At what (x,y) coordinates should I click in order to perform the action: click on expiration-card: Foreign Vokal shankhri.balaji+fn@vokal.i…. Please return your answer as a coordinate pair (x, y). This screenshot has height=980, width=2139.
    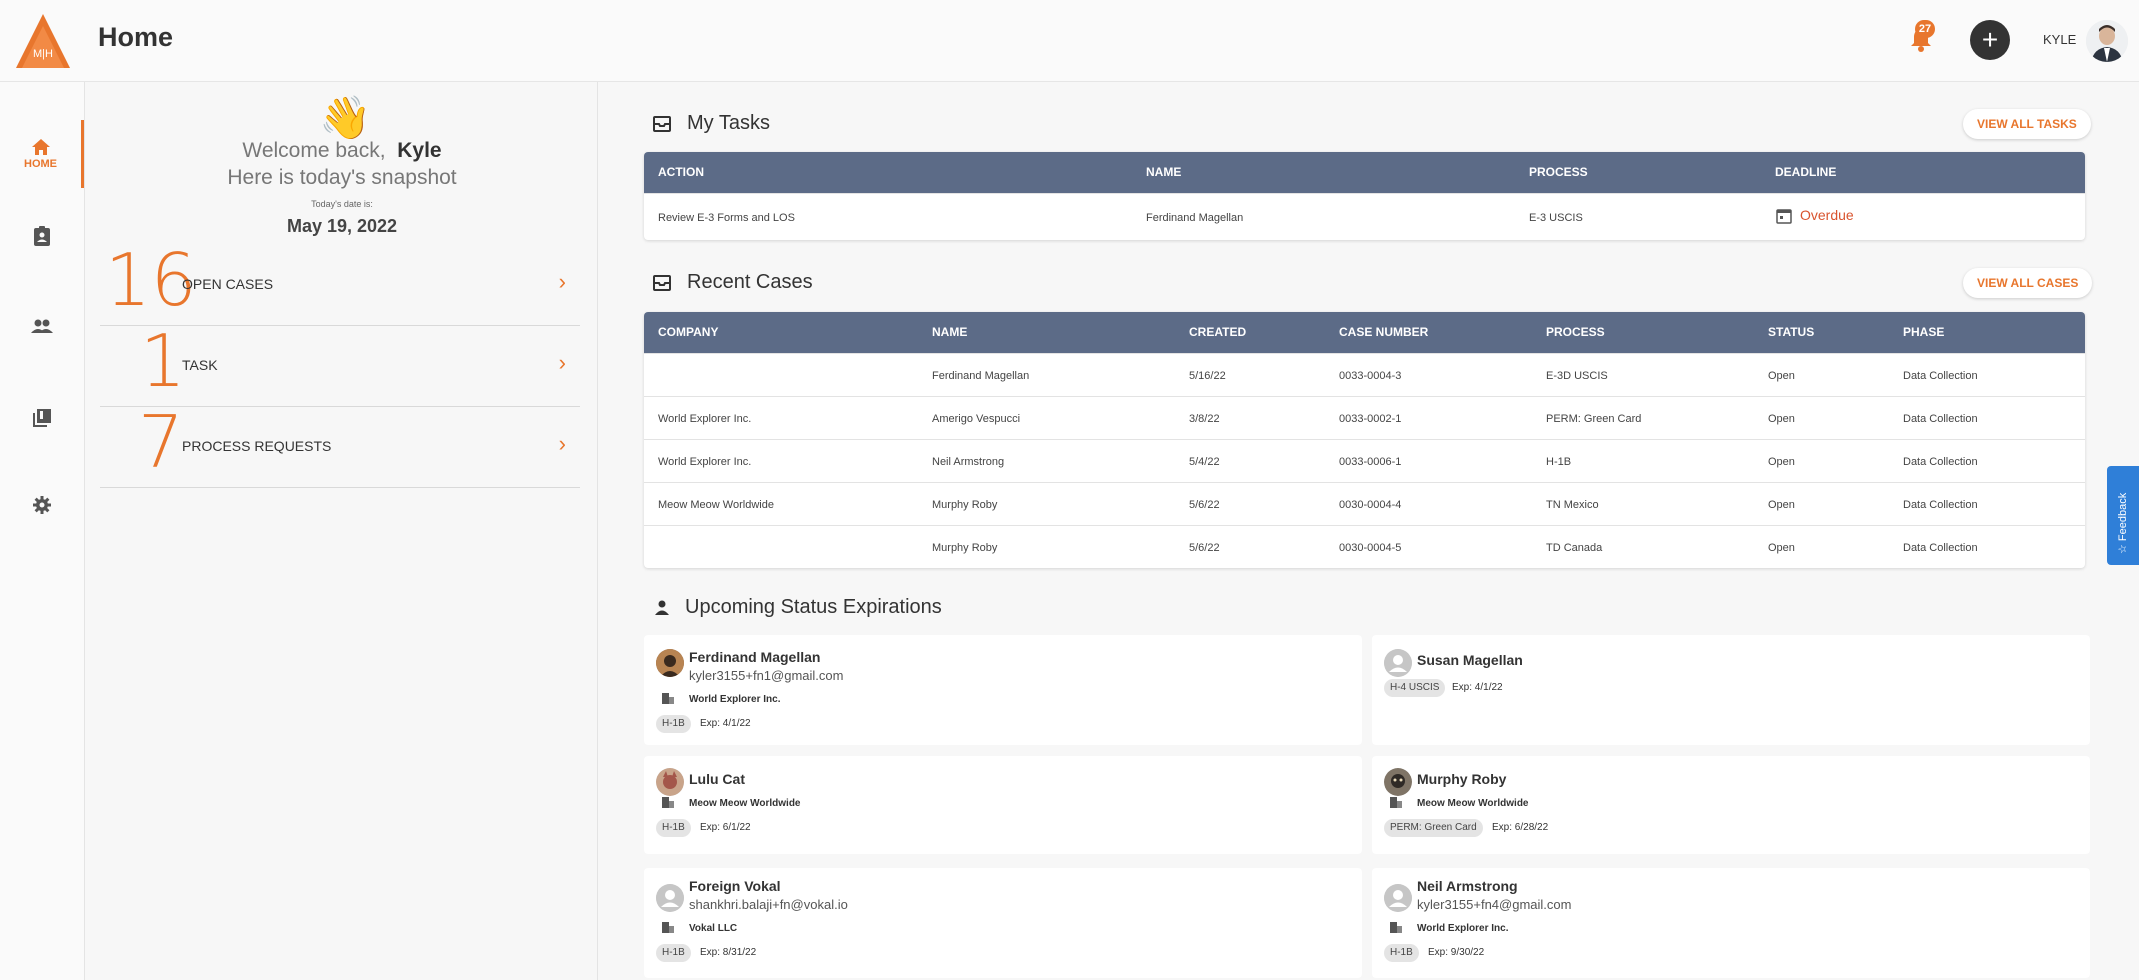
    Looking at the image, I should click on (1003, 923).